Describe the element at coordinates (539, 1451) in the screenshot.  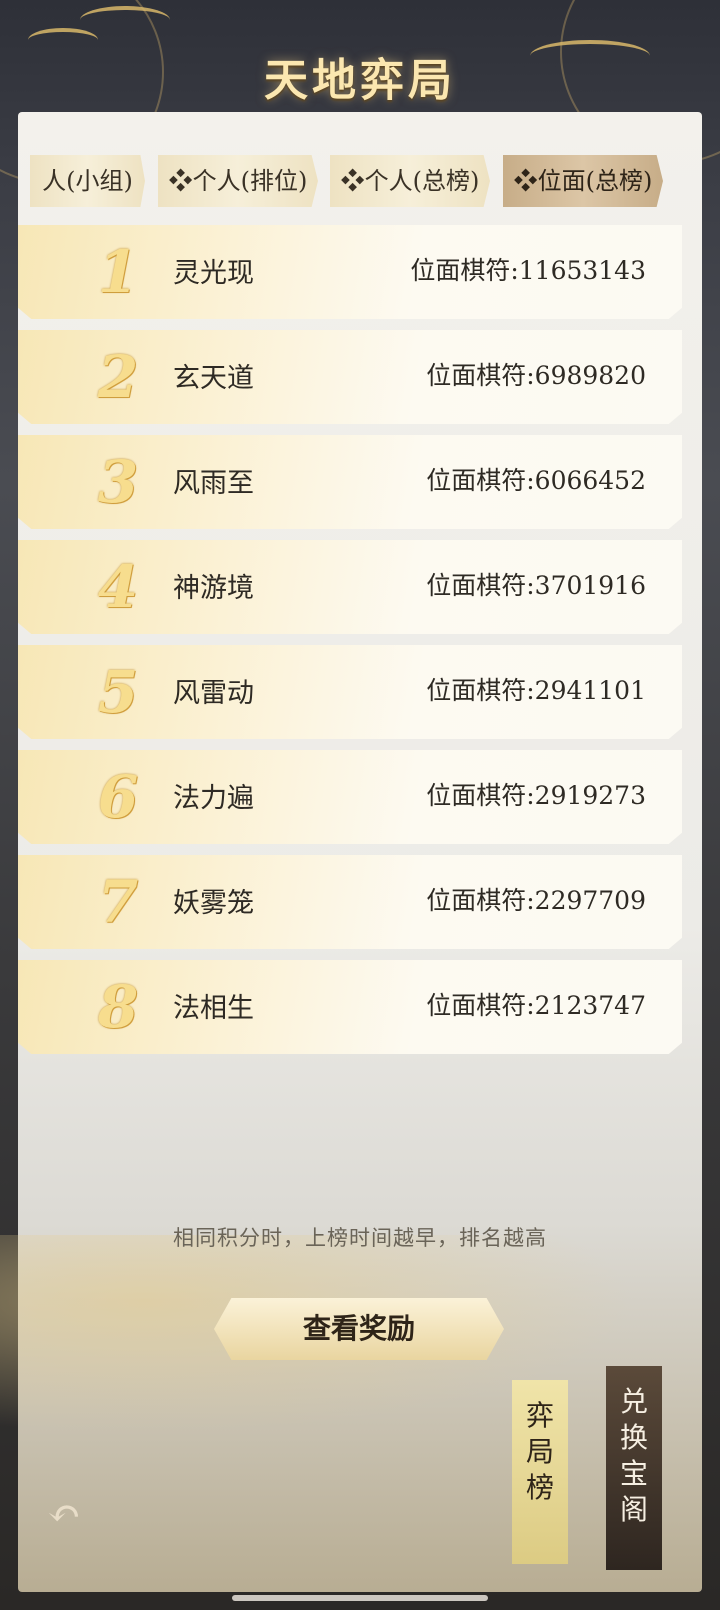
I see `ranking-tag-label: 弈局榜` at that location.